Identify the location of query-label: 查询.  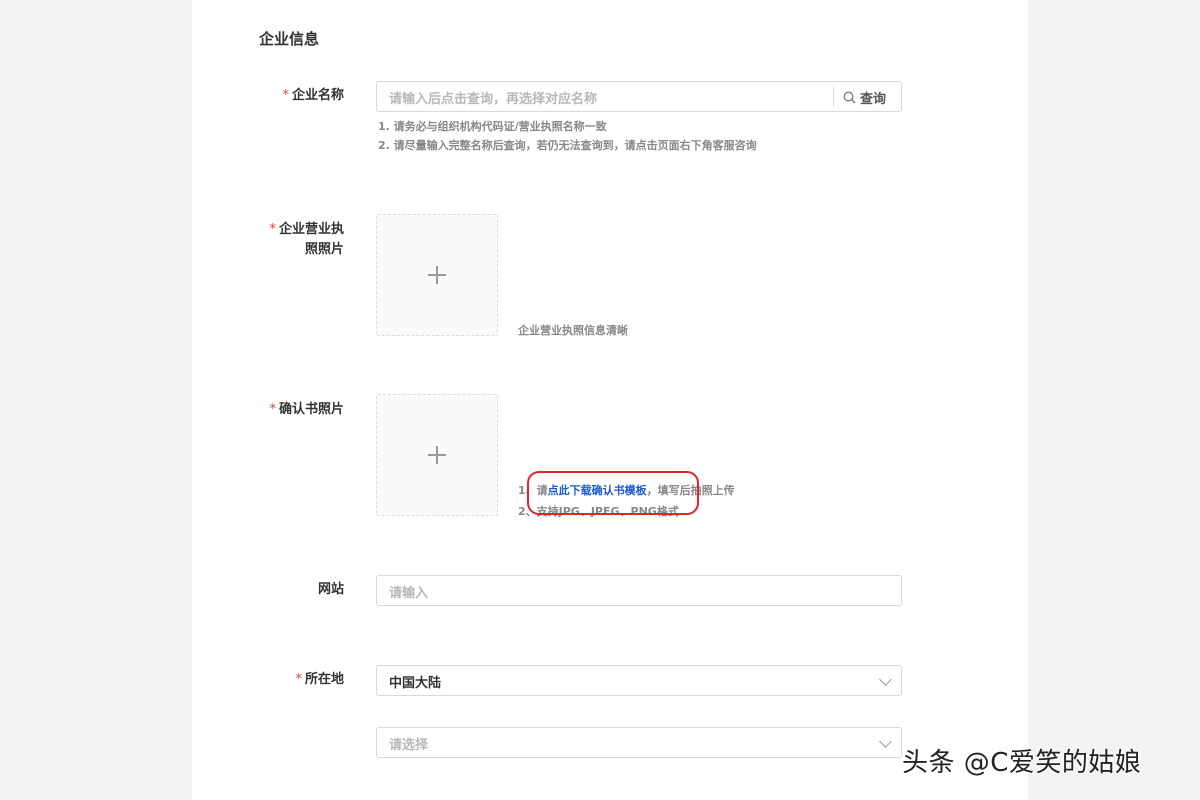
(873, 99).